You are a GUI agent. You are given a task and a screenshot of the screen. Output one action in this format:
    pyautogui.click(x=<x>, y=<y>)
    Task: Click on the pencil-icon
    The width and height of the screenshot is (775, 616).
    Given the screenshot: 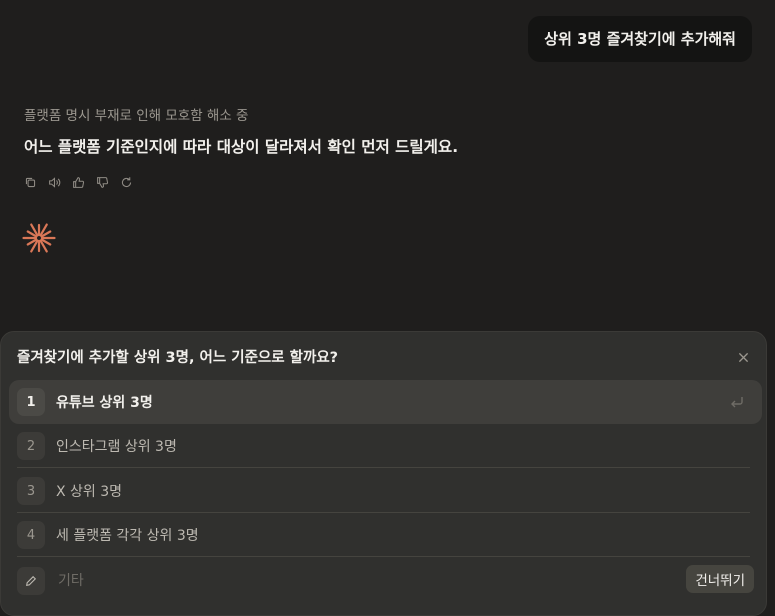 What is the action you would take?
    pyautogui.click(x=31, y=581)
    